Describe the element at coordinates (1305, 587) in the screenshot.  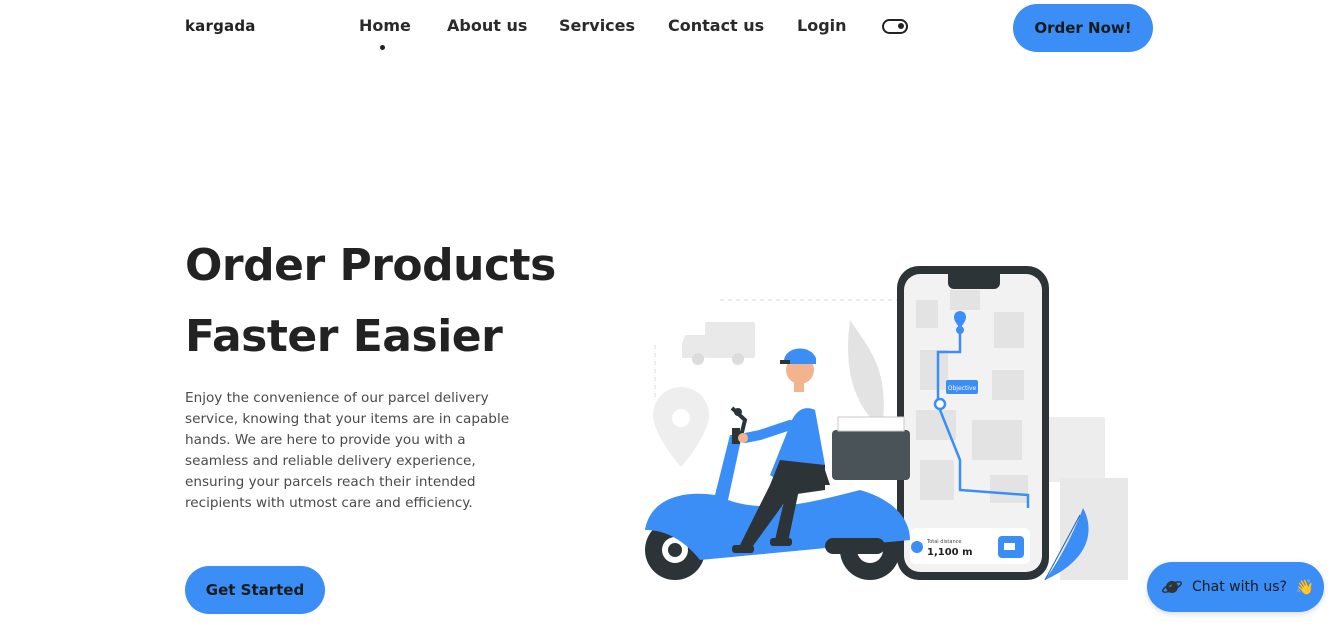
I see `waving-hand-icon: 👋` at that location.